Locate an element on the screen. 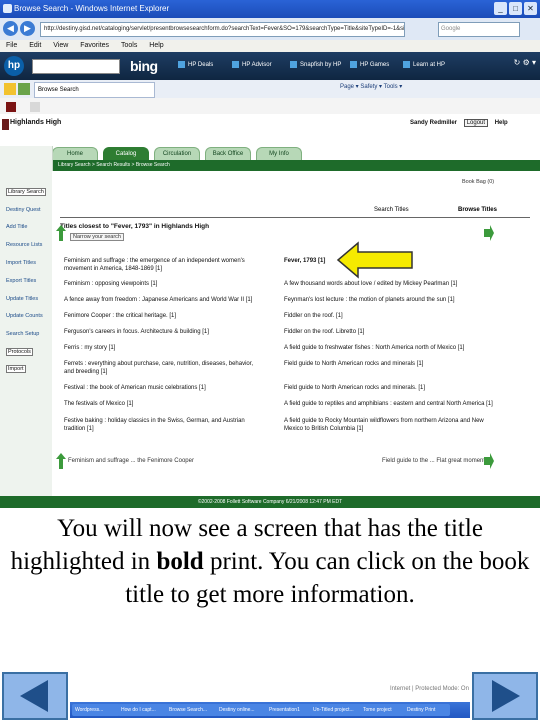 This screenshot has width=540, height=723. forward-icon: ▶ is located at coordinates (27, 28).